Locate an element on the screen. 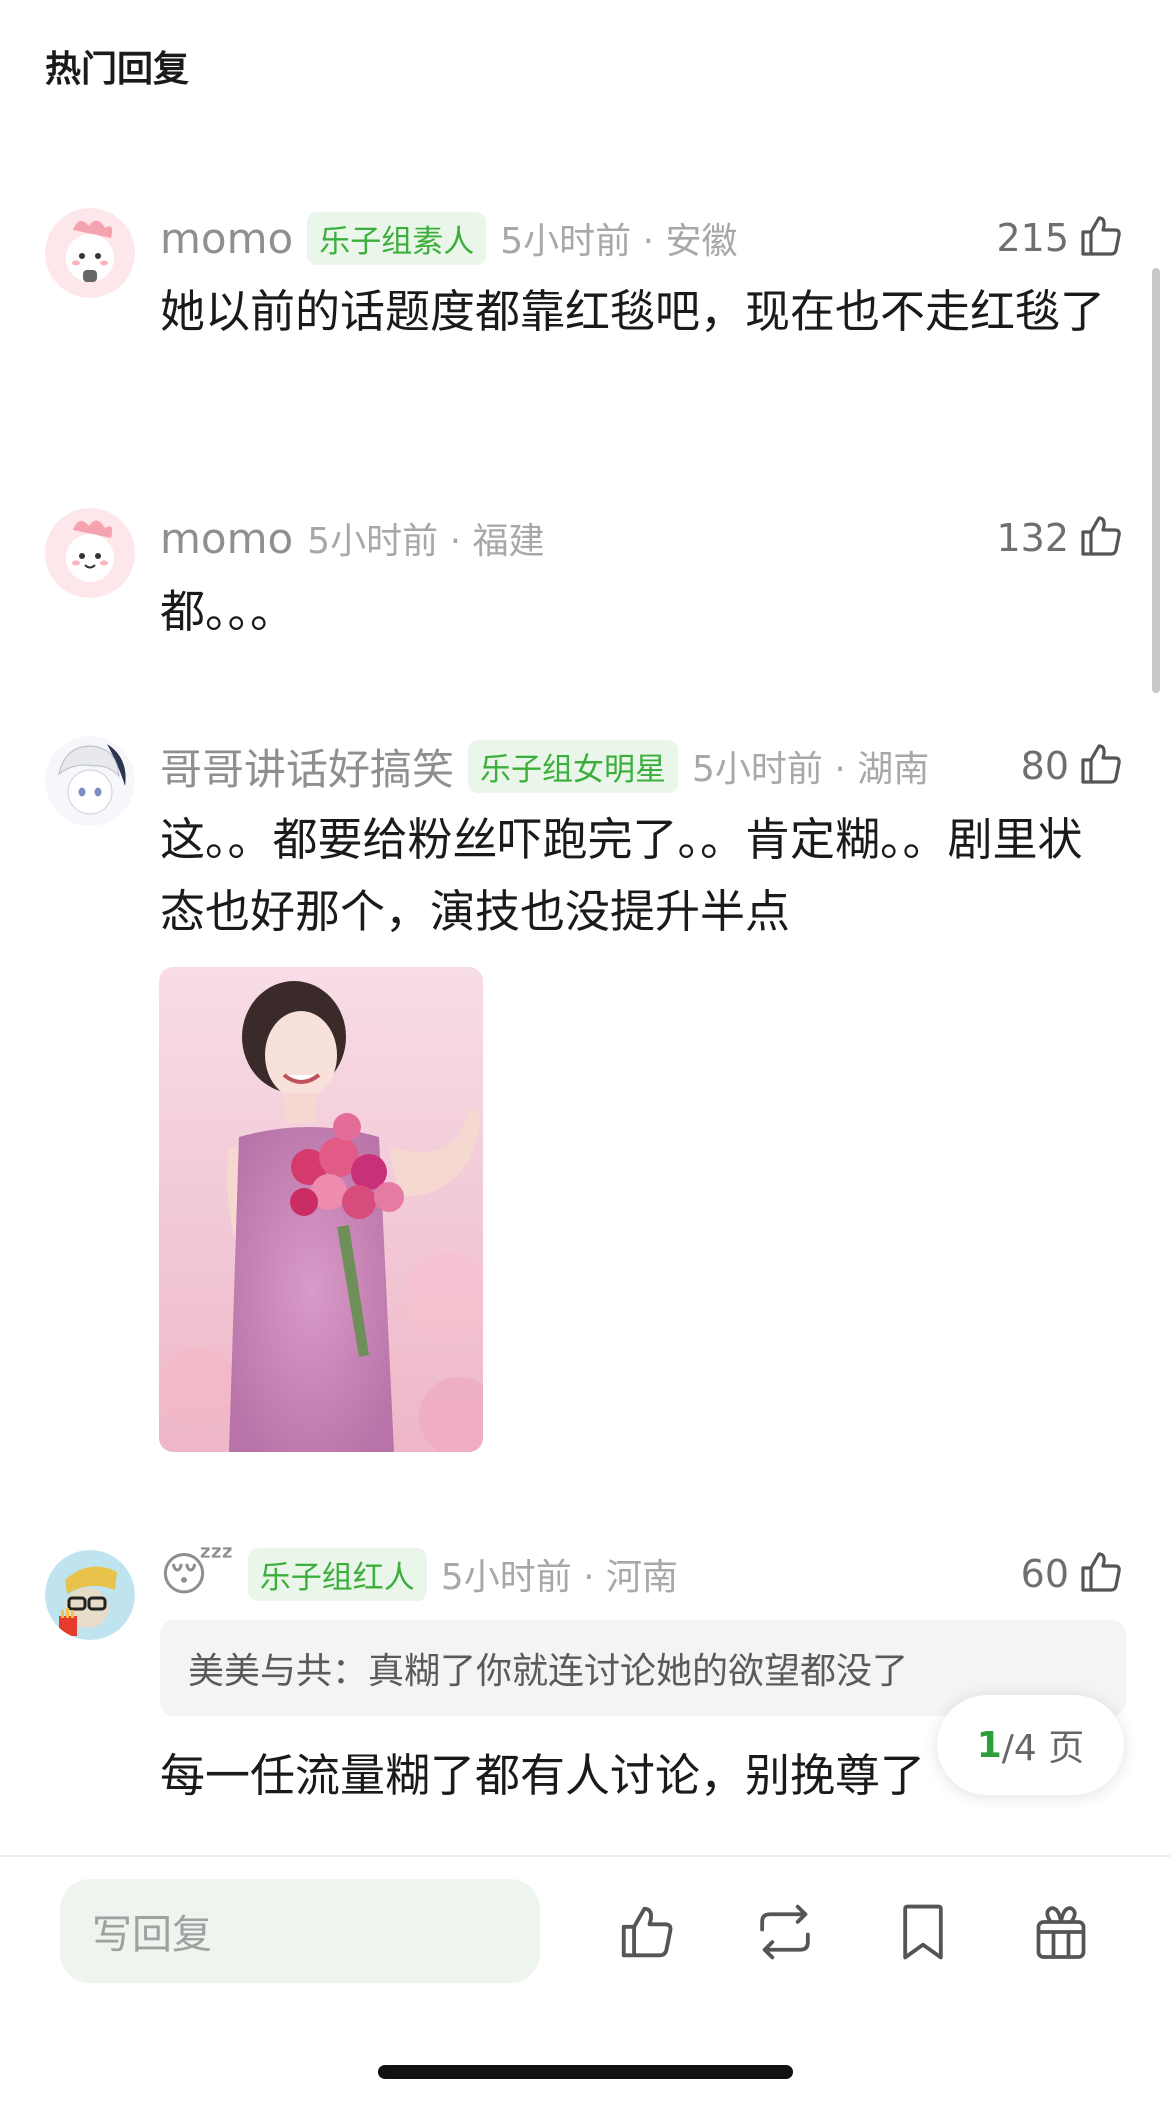 The image size is (1170, 2105). username: 😴 is located at coordinates (197, 1574).